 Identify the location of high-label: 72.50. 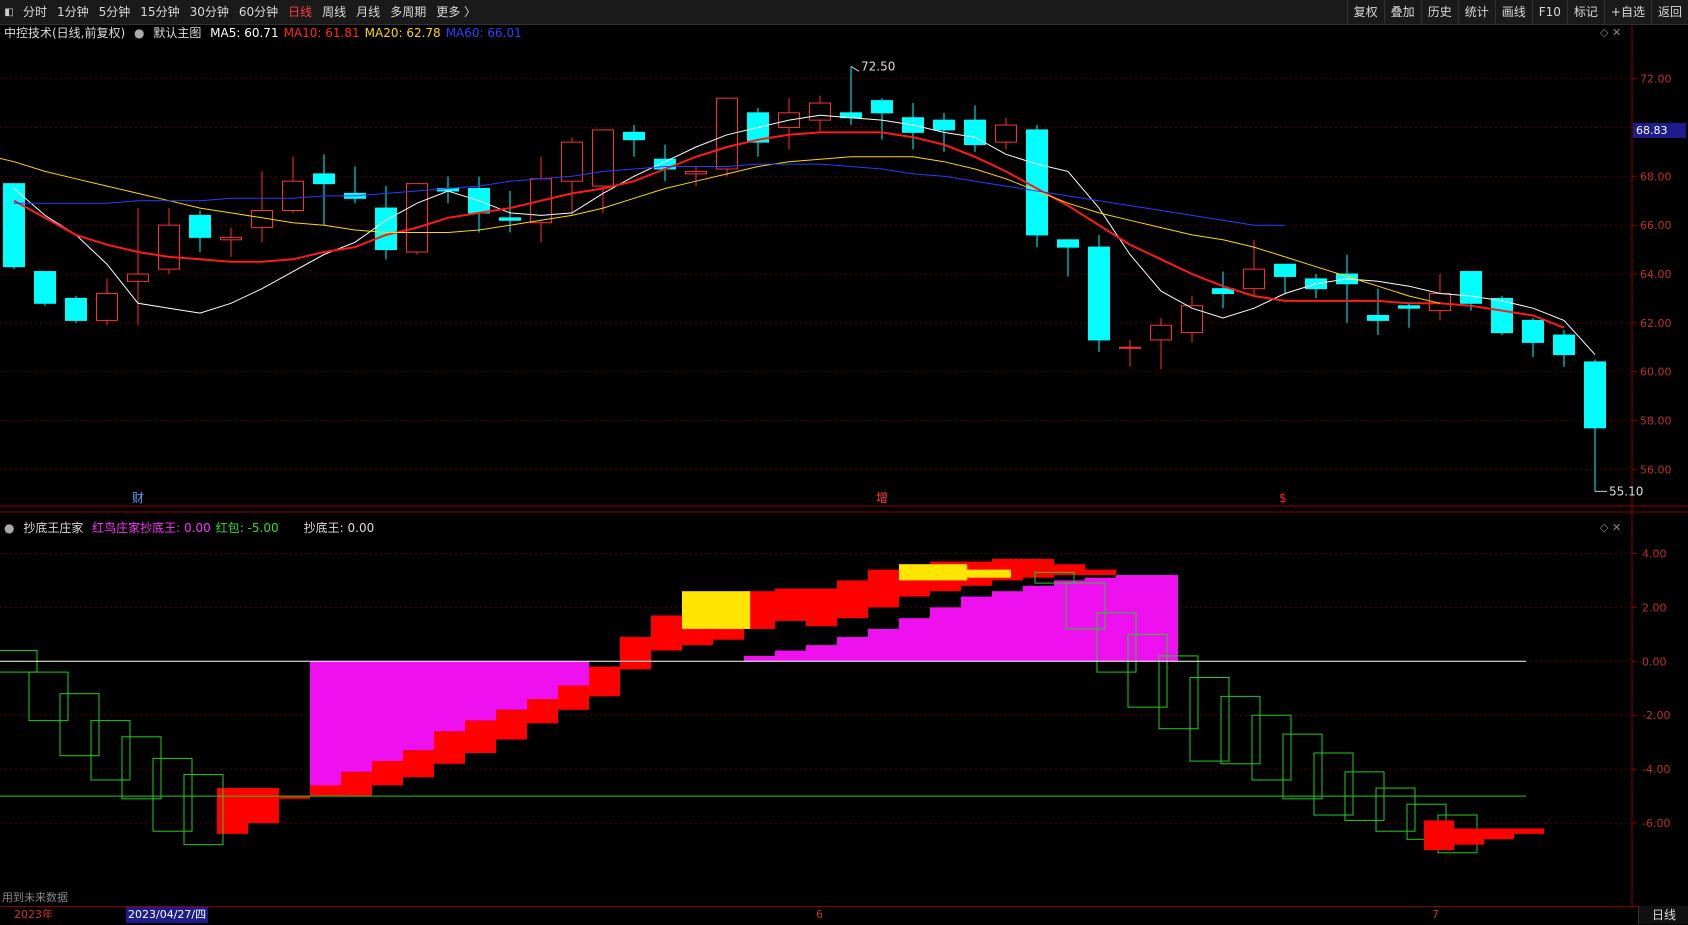
(878, 66).